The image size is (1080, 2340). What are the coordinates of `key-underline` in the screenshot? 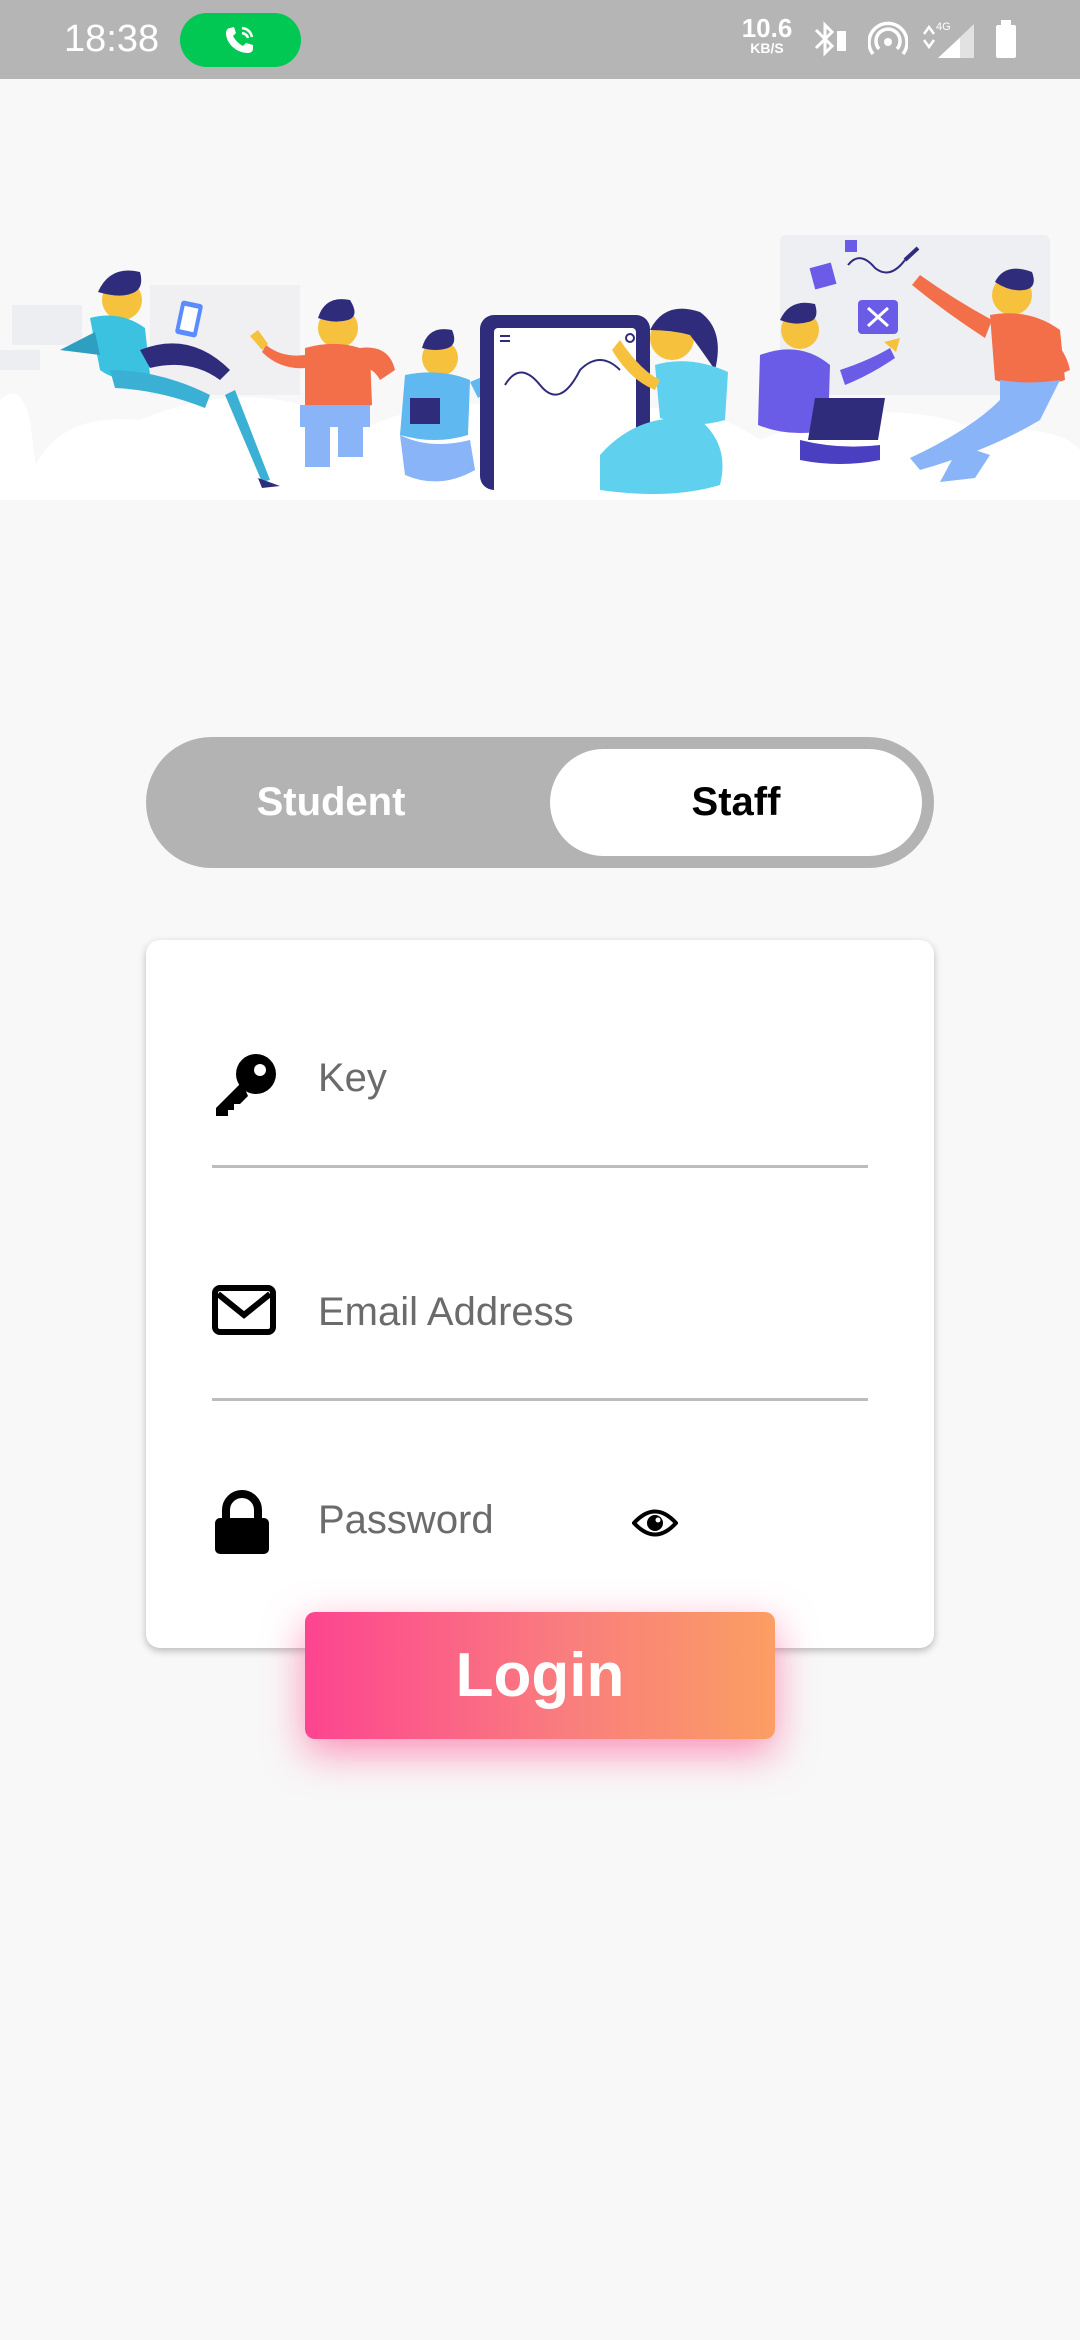 It's located at (540, 1166).